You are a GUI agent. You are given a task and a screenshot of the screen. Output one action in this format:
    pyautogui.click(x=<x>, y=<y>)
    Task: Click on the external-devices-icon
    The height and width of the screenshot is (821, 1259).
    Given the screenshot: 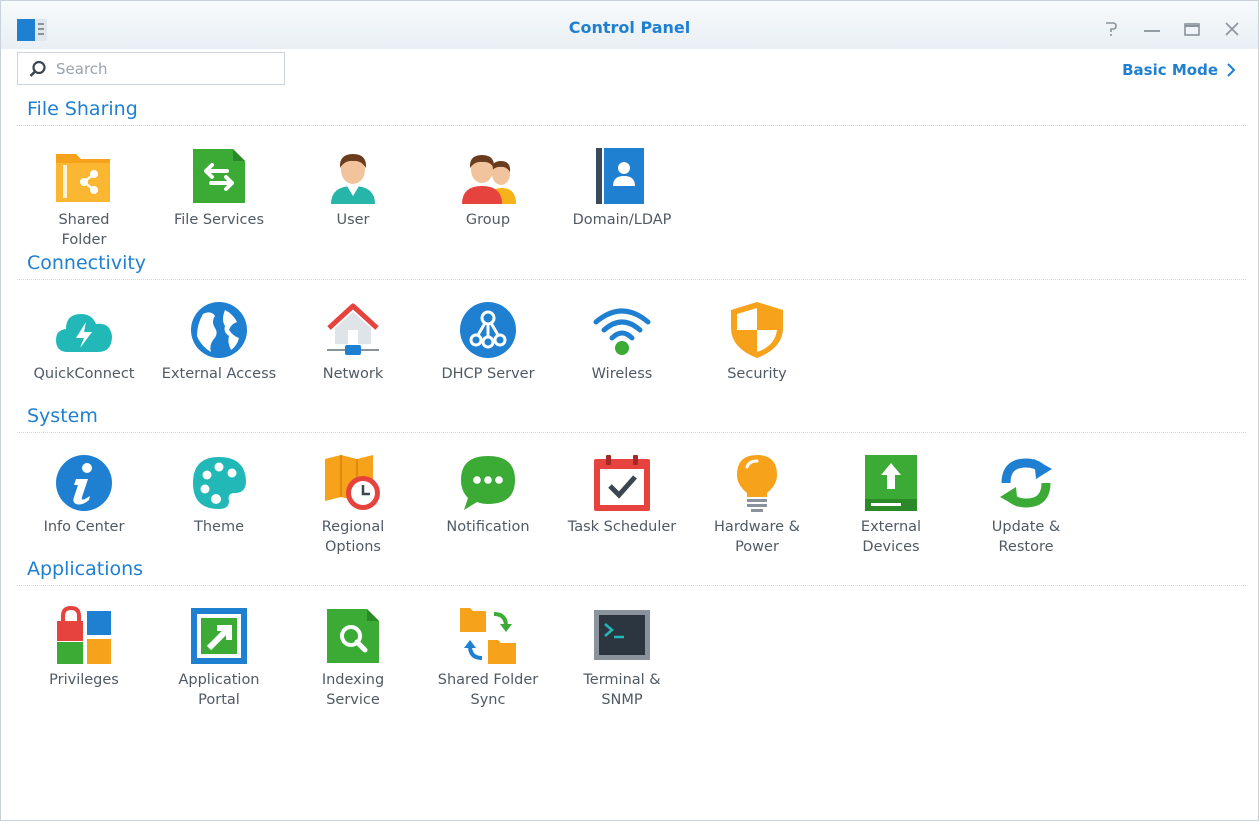 What is the action you would take?
    pyautogui.click(x=891, y=483)
    